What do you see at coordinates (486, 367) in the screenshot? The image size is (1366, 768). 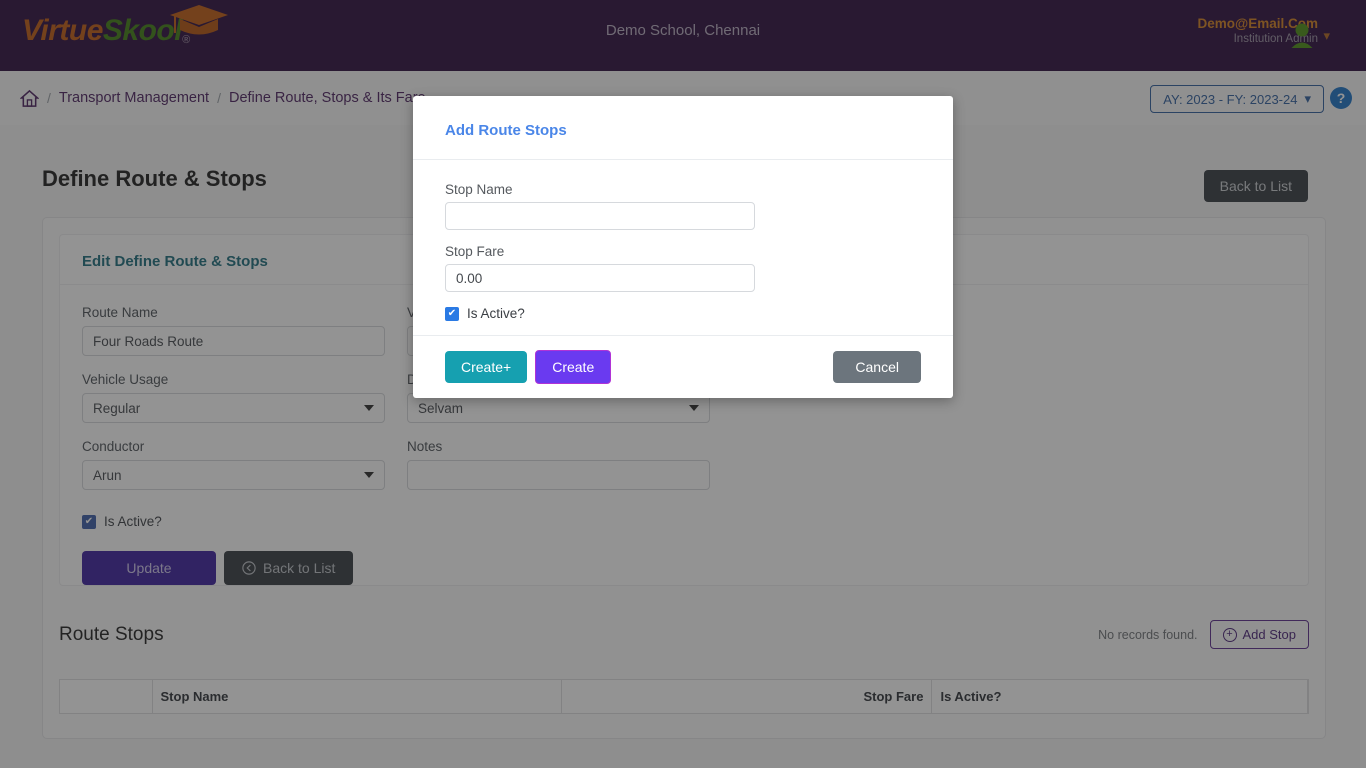 I see `create-plus-button: Create+` at bounding box center [486, 367].